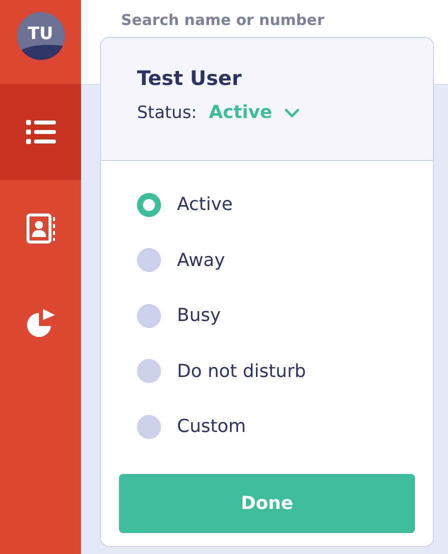 The image size is (448, 554). What do you see at coordinates (167, 112) in the screenshot?
I see `status-label: Status:` at bounding box center [167, 112].